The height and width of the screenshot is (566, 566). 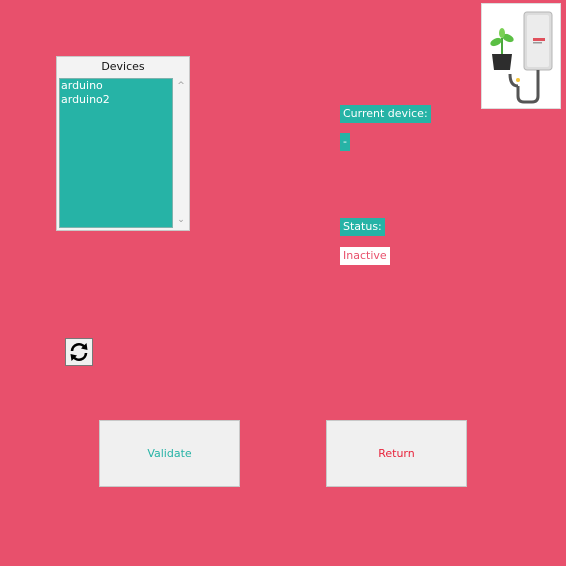 What do you see at coordinates (116, 153) in the screenshot?
I see `devices-list: arduino arduino2` at bounding box center [116, 153].